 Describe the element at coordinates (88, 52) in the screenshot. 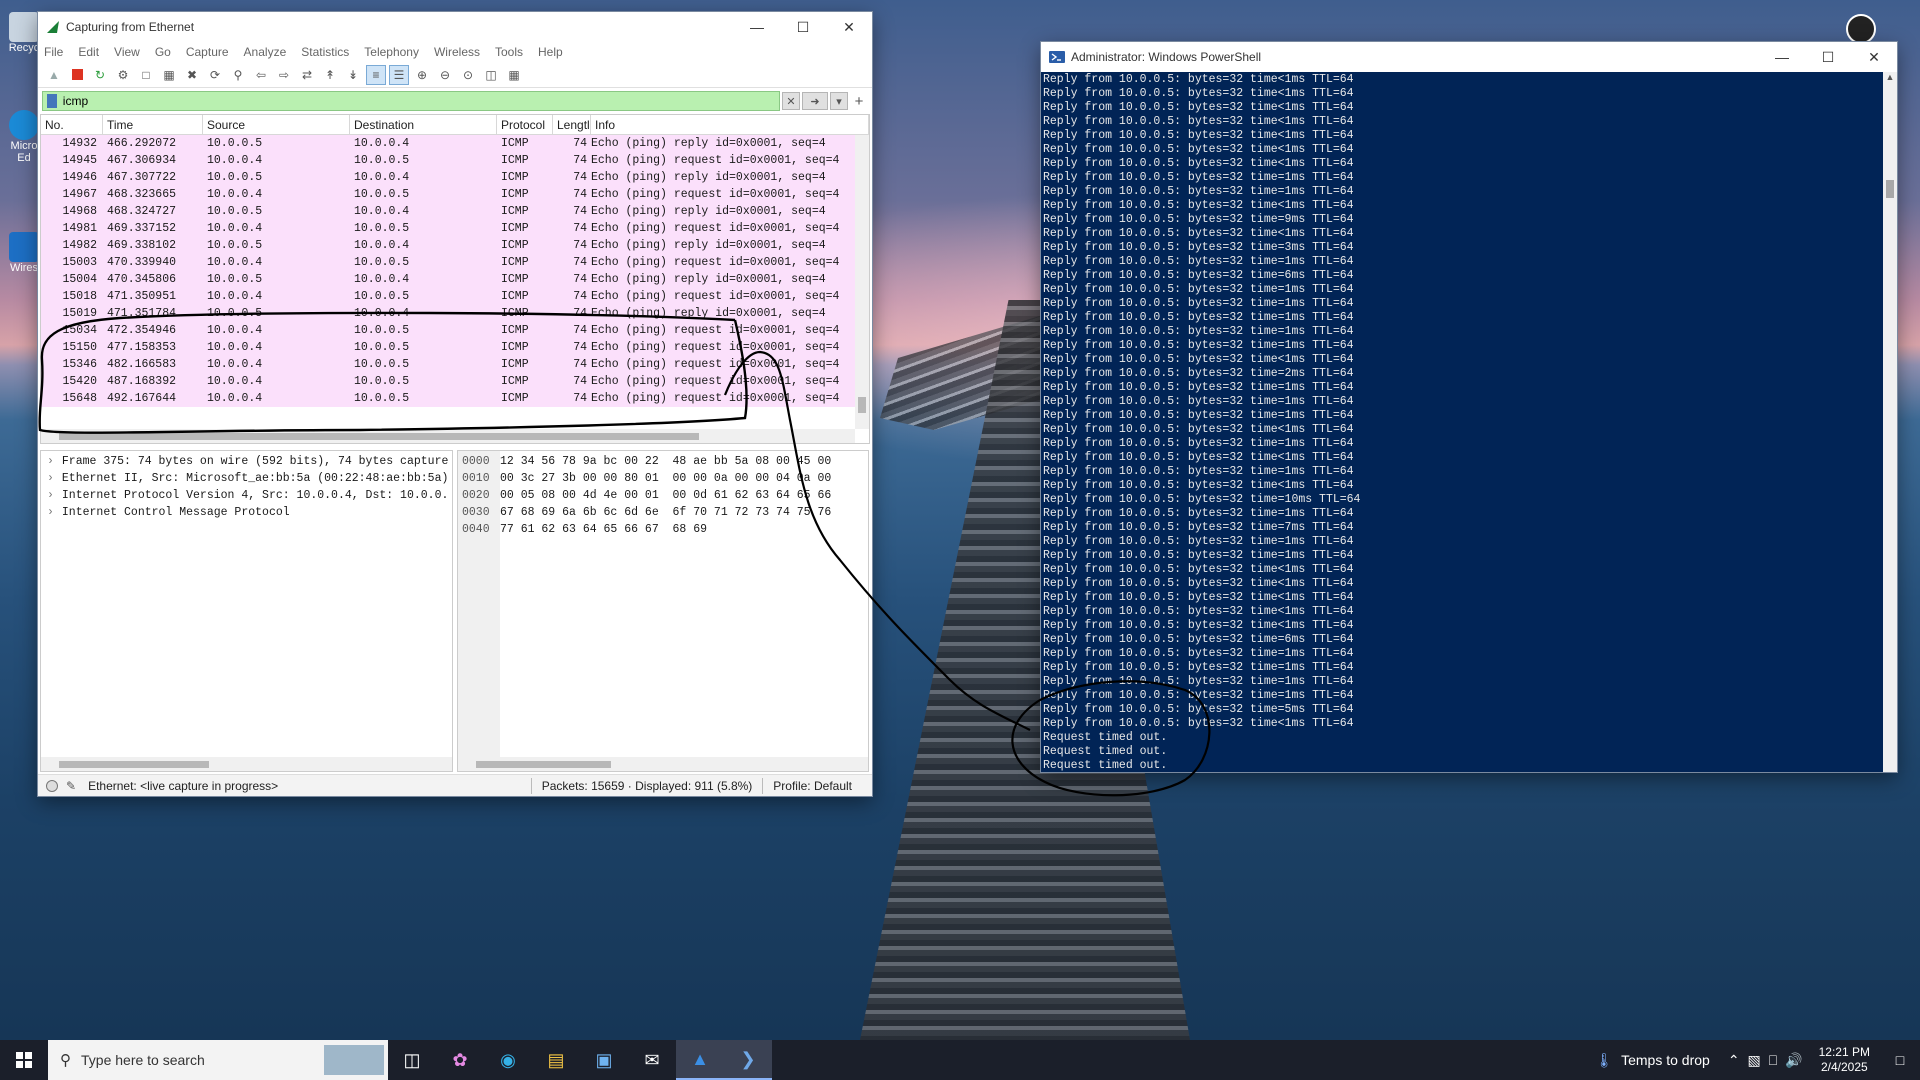

I see `menu-edit: Edit` at that location.